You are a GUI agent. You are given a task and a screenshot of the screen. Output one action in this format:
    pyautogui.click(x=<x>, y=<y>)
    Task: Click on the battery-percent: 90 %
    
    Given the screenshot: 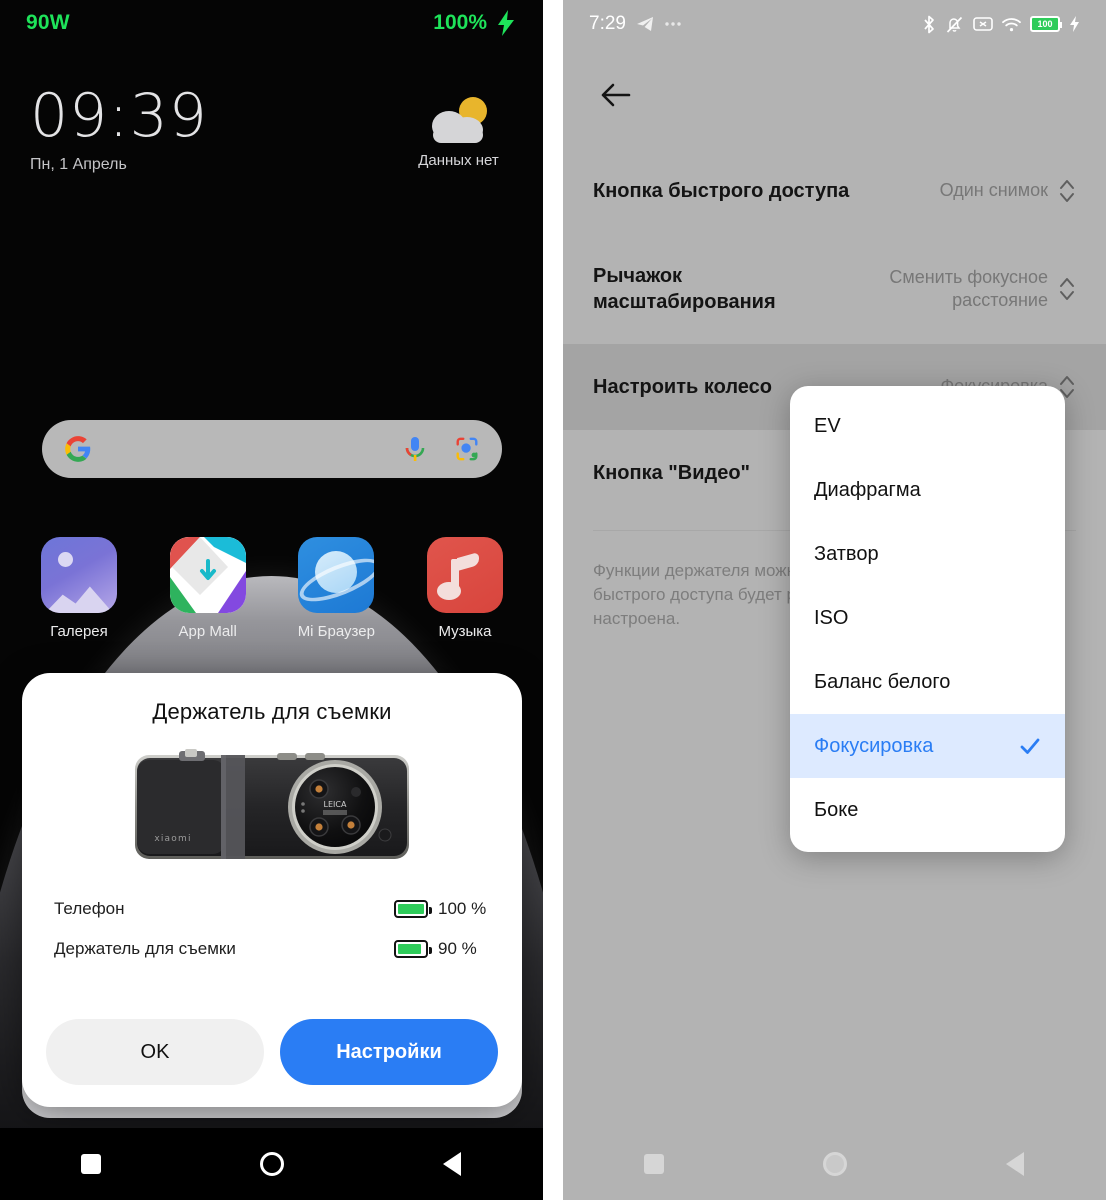 What is the action you would take?
    pyautogui.click(x=457, y=948)
    